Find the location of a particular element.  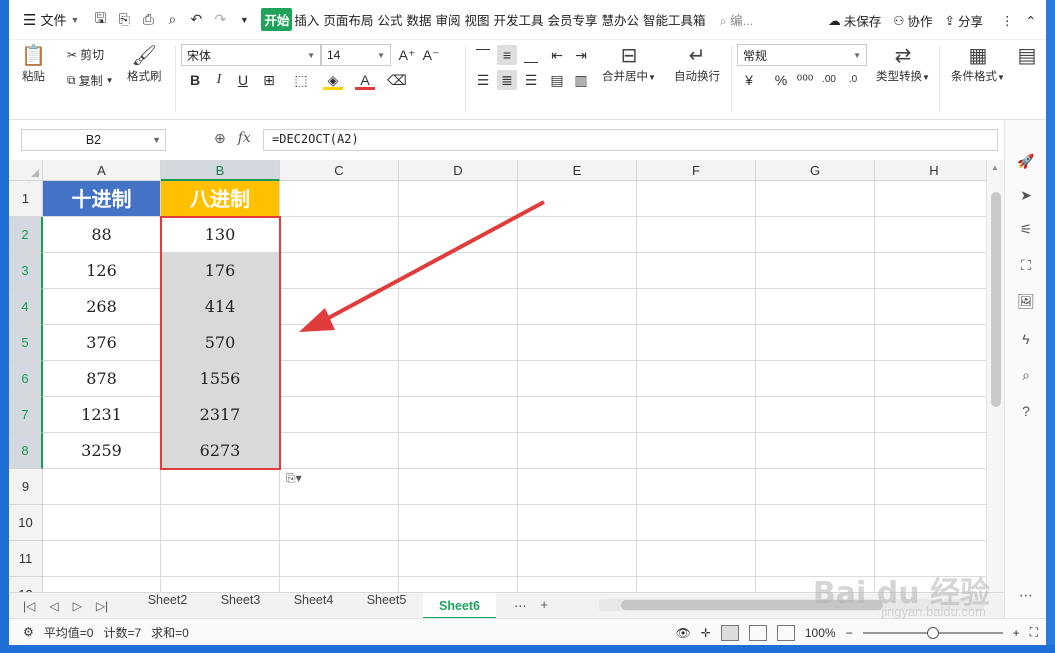

undo-icon: ↶ is located at coordinates (196, 19).